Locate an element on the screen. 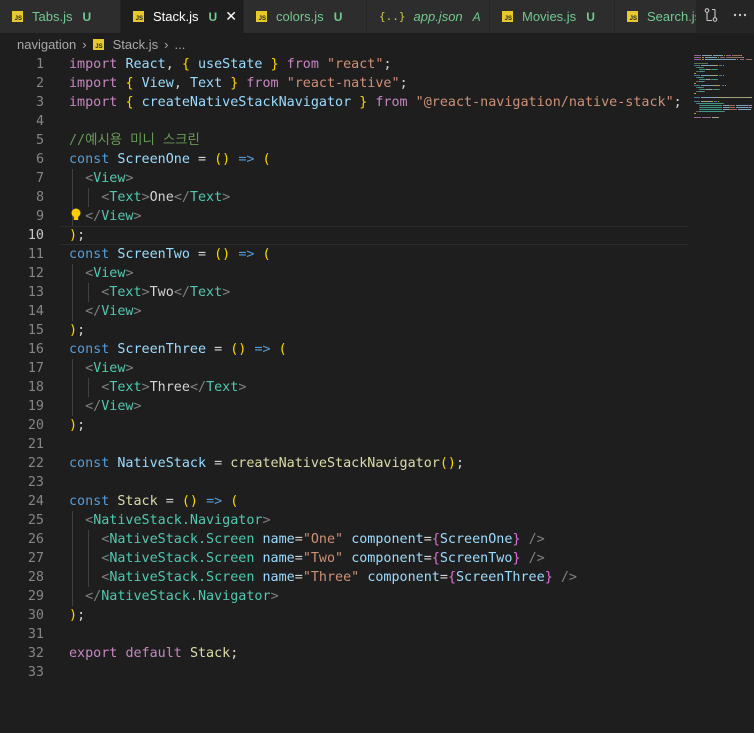 Image resolution: width=754 pixels, height=733 pixels. code-line: 32 export default Stack; is located at coordinates (345, 653).